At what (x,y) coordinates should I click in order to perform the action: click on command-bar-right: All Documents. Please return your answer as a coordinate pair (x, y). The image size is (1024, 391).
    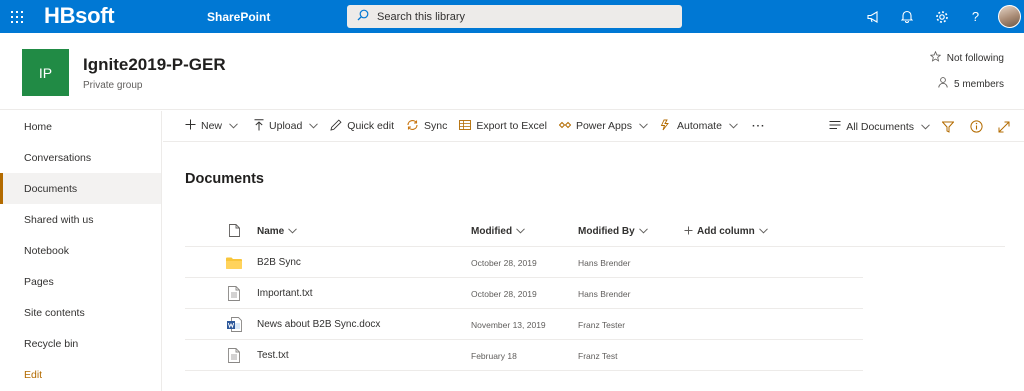
    Looking at the image, I should click on (924, 126).